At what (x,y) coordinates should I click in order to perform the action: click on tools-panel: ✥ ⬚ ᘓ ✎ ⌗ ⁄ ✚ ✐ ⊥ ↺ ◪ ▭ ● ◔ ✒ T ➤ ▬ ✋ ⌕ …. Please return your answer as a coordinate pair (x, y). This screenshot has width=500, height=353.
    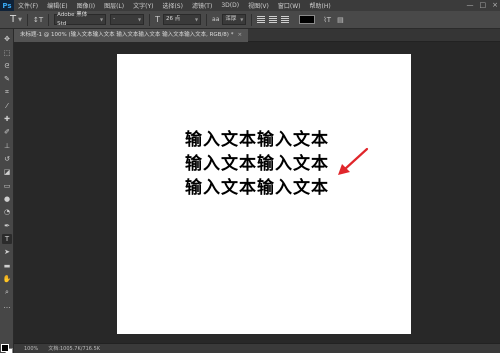
    Looking at the image, I should click on (7, 191).